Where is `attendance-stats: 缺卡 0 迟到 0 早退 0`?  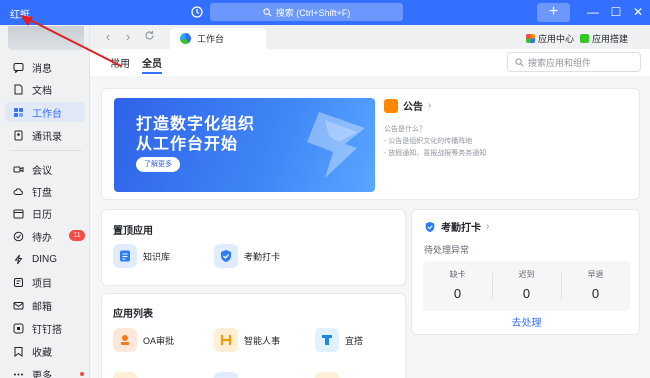
attendance-stats: 缺卡 0 迟到 0 早退 0 is located at coordinates (526, 286).